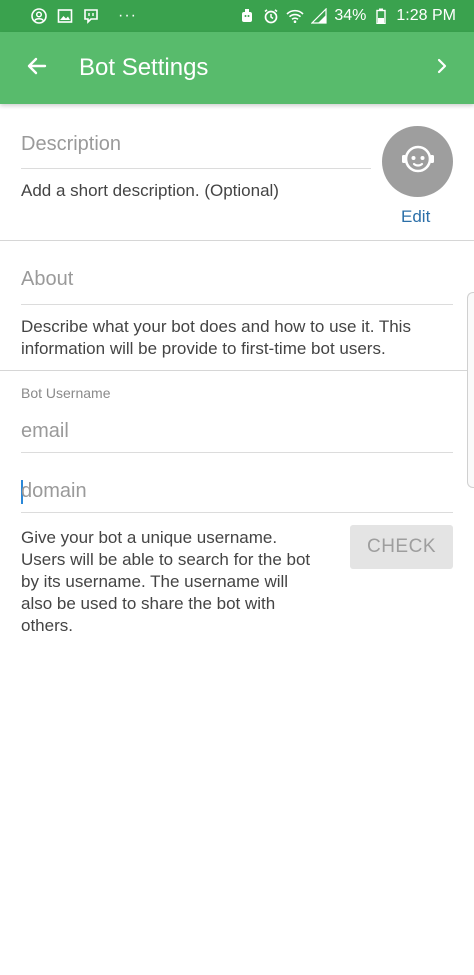 The width and height of the screenshot is (474, 975). Describe the element at coordinates (295, 16) in the screenshot. I see `wifi-icon` at that location.